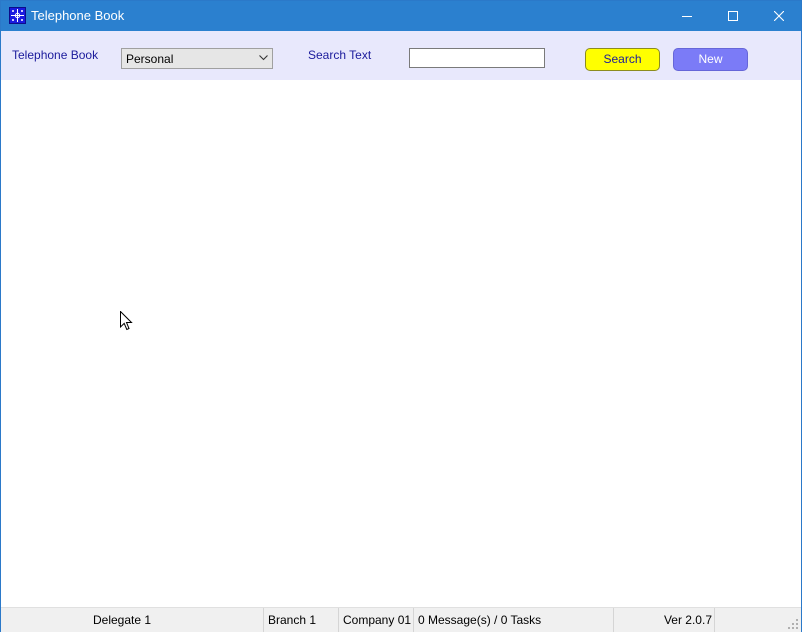 The width and height of the screenshot is (802, 632). Describe the element at coordinates (55, 55) in the screenshot. I see `telephone-book-label: Telephone Book` at that location.